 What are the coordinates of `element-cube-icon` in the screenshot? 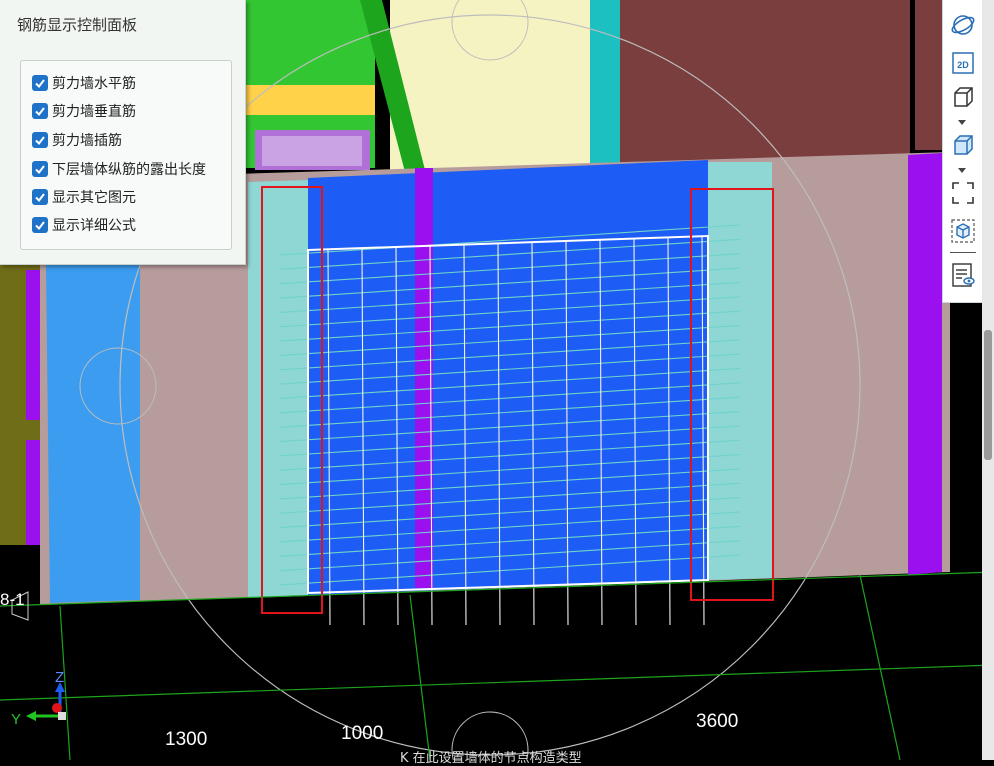 It's located at (963, 231).